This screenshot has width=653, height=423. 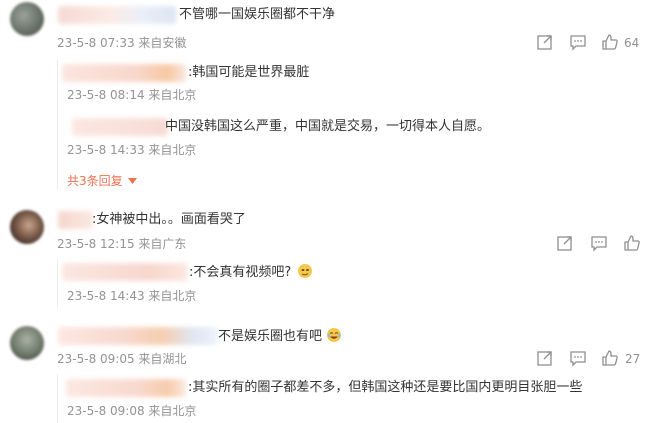 I want to click on reply-text: :韩国可能是世界最脏, so click(x=249, y=72).